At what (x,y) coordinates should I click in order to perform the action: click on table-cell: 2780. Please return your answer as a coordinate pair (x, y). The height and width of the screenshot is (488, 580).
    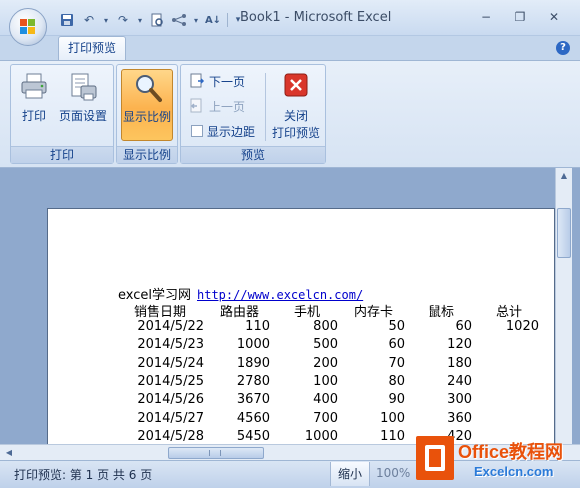
    Looking at the image, I should click on (253, 381).